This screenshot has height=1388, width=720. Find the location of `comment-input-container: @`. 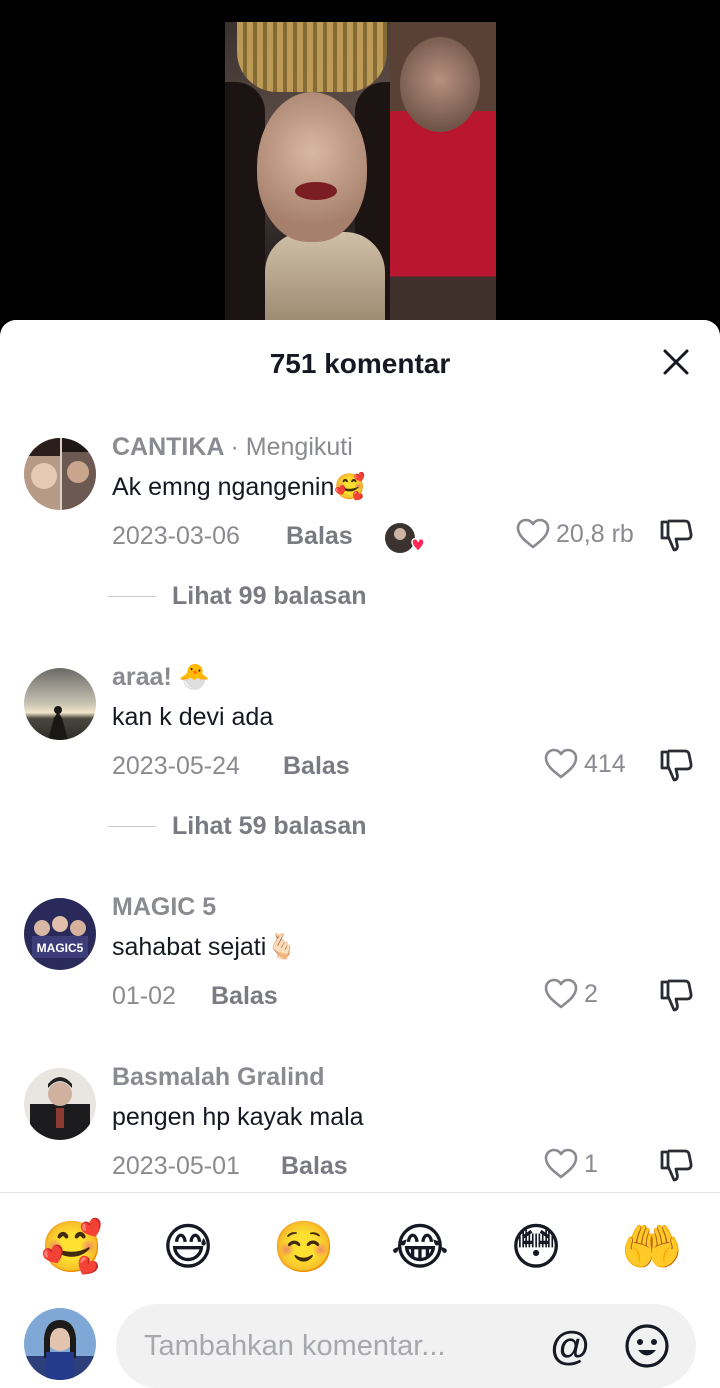

comment-input-container: @ is located at coordinates (406, 1346).